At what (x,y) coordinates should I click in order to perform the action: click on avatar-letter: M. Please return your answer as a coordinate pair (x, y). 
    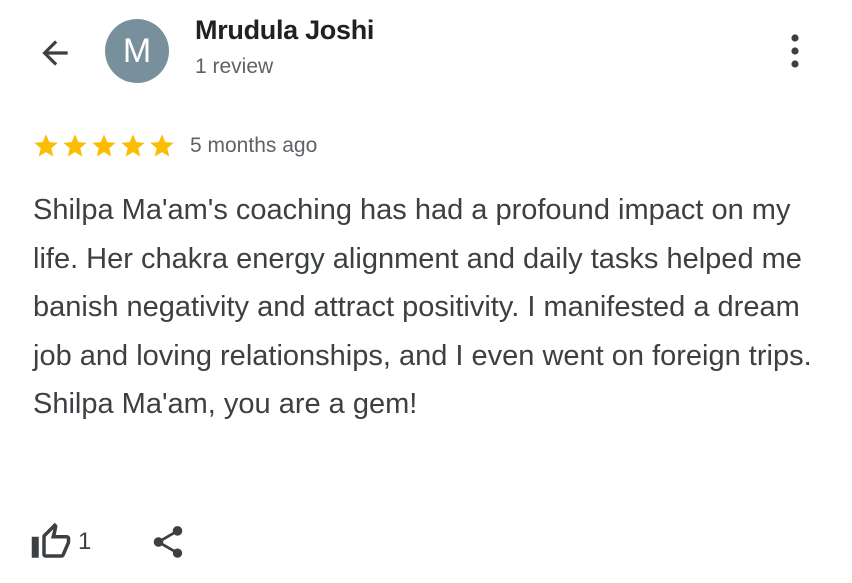
    Looking at the image, I should click on (137, 50).